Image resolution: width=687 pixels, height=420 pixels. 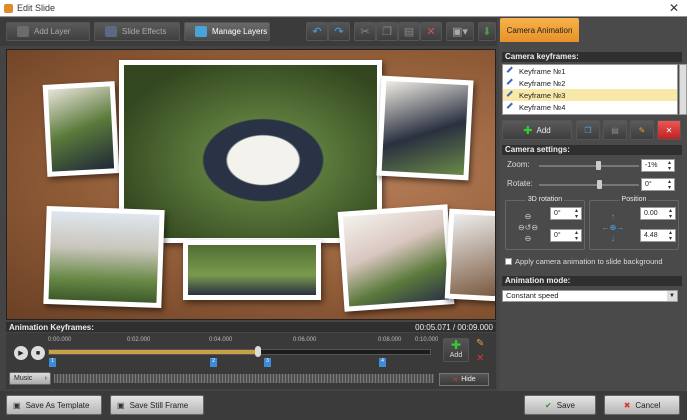 I want to click on list-item: Keyframe №4, so click(x=590, y=107).